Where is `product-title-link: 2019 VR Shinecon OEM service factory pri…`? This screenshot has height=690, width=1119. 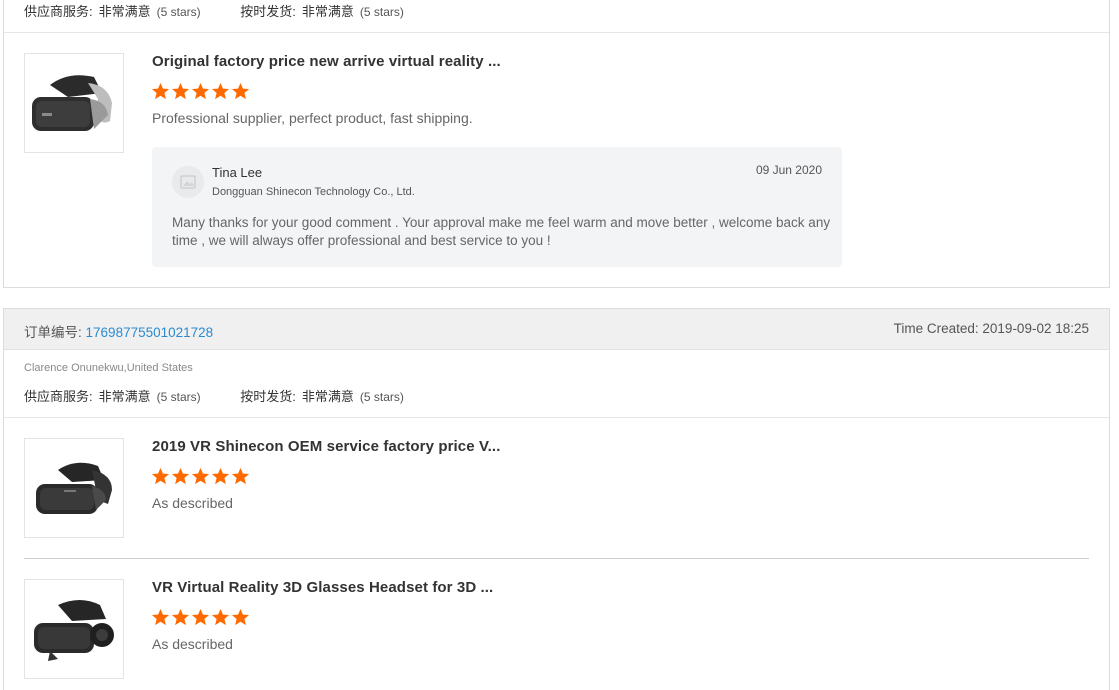 product-title-link: 2019 VR Shinecon OEM service factory pri… is located at coordinates (326, 446).